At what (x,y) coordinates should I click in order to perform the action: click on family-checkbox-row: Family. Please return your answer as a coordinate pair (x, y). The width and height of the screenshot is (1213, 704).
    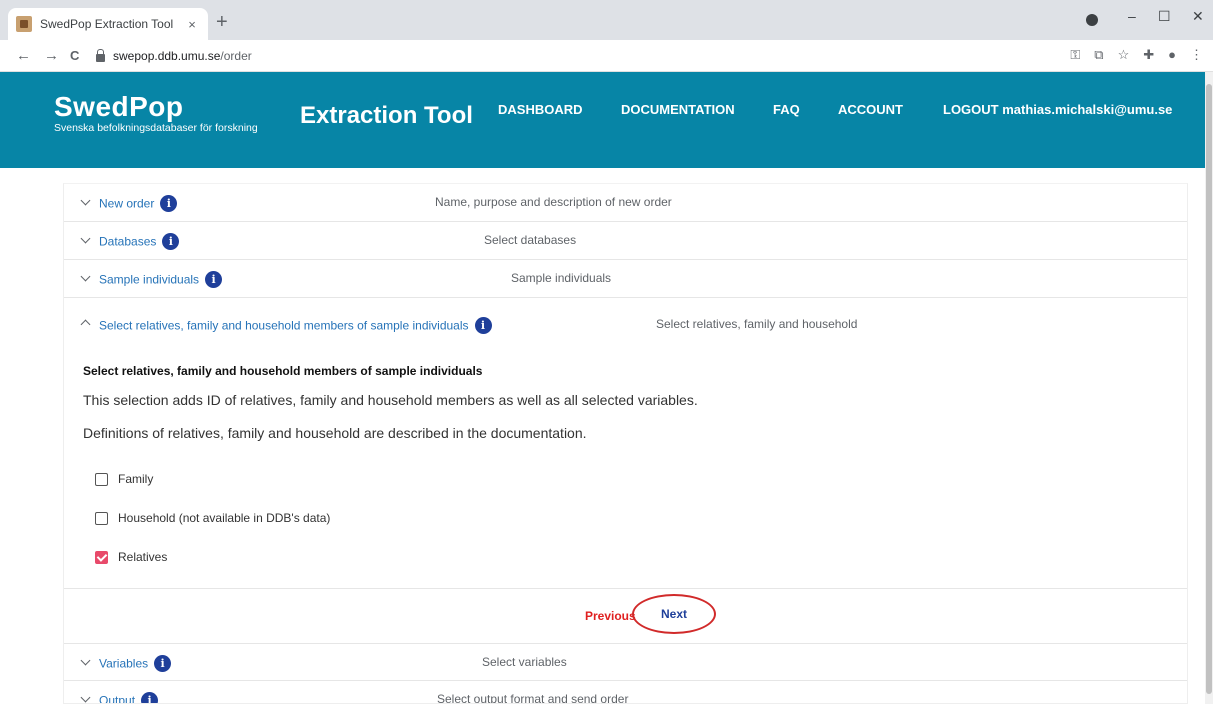
    Looking at the image, I should click on (124, 479).